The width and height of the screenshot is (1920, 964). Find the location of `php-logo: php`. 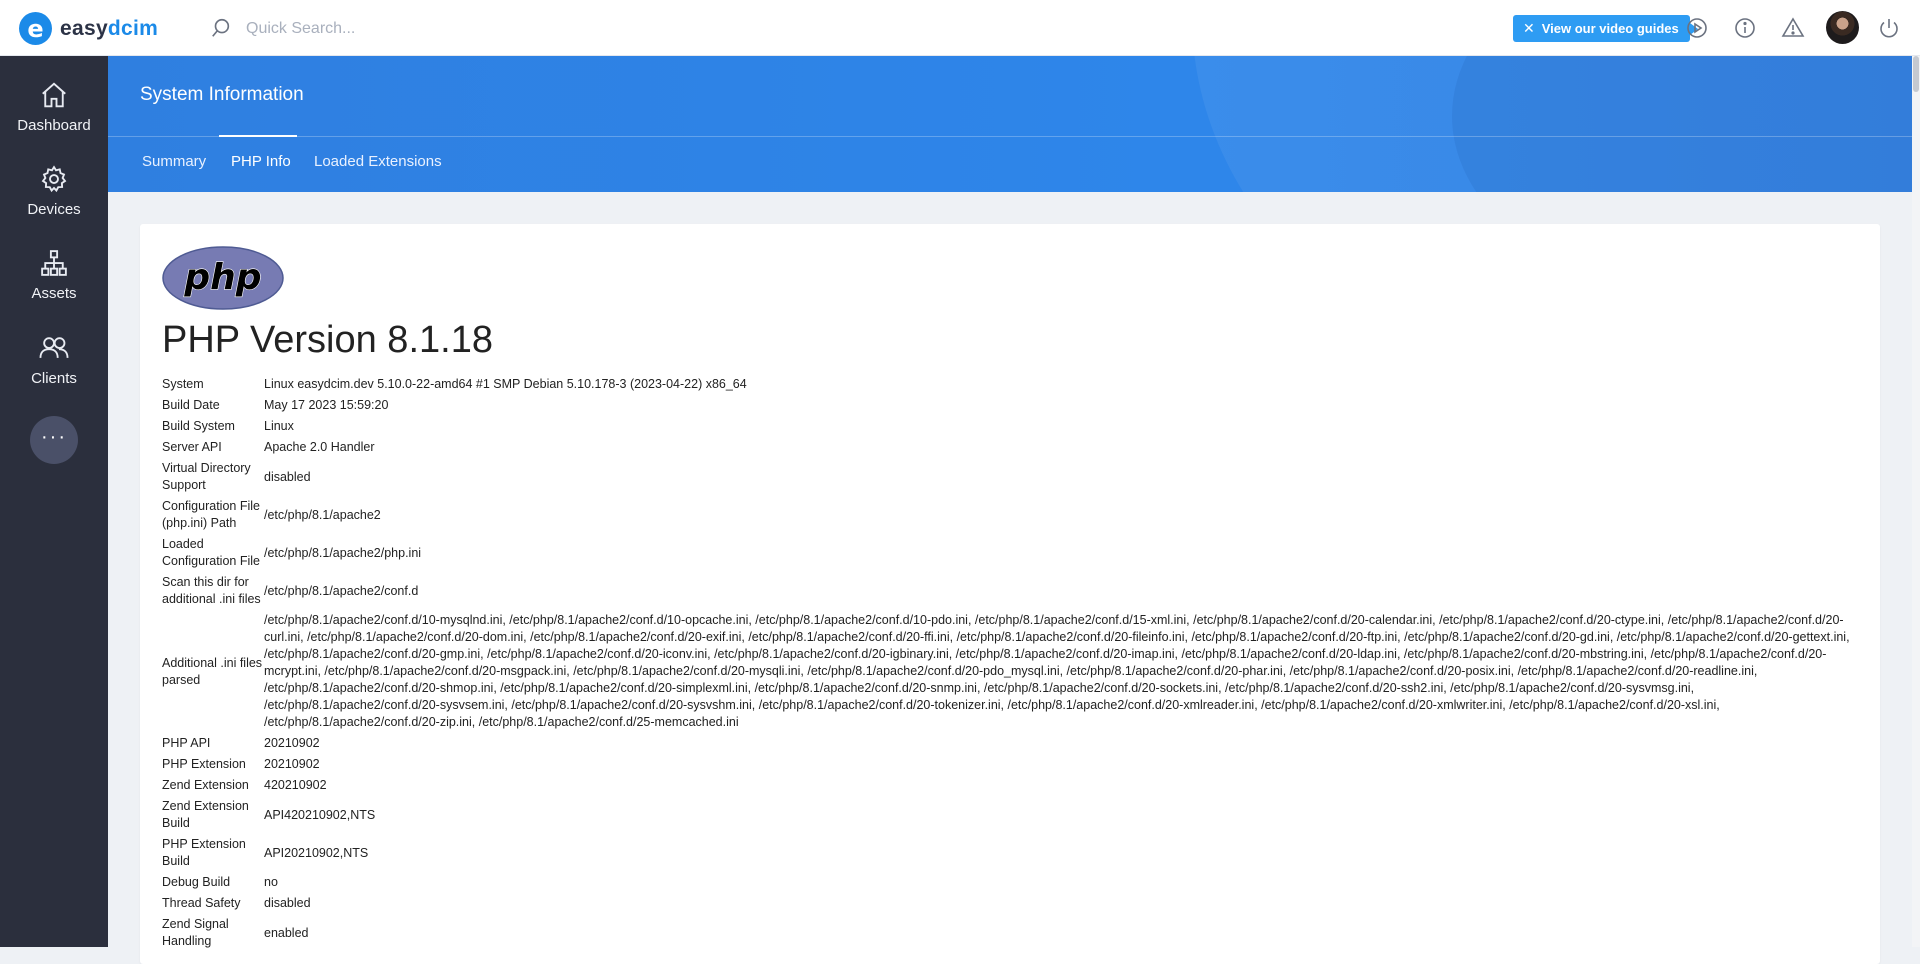

php-logo: php is located at coordinates (223, 278).